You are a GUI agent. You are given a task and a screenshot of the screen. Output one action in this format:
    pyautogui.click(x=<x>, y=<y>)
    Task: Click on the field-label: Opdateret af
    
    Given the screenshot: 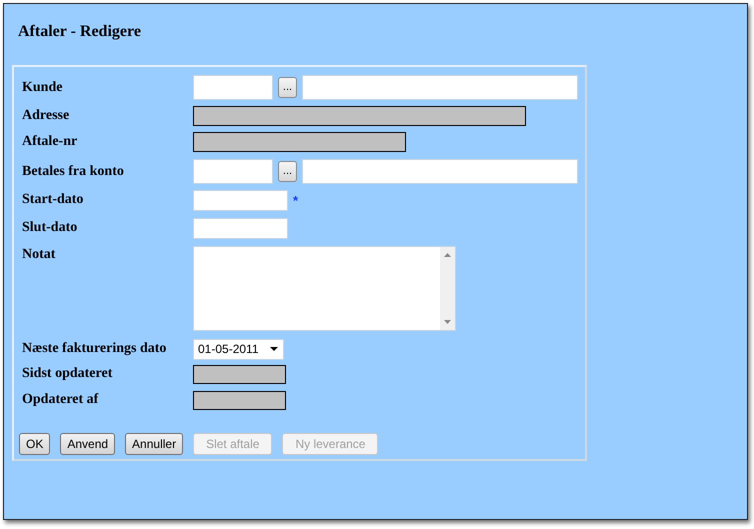 What is the action you would take?
    pyautogui.click(x=61, y=400)
    